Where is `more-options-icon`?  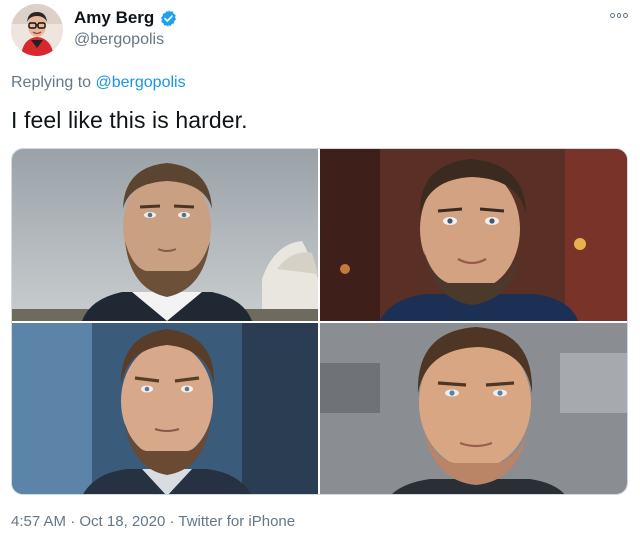
more-options-icon is located at coordinates (619, 15).